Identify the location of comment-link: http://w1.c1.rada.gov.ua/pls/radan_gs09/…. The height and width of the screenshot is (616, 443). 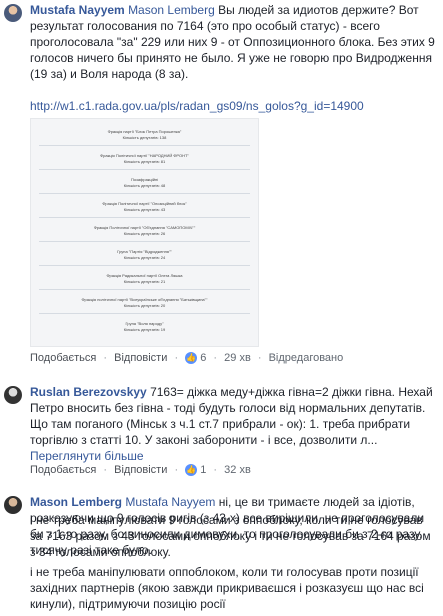
(197, 106).